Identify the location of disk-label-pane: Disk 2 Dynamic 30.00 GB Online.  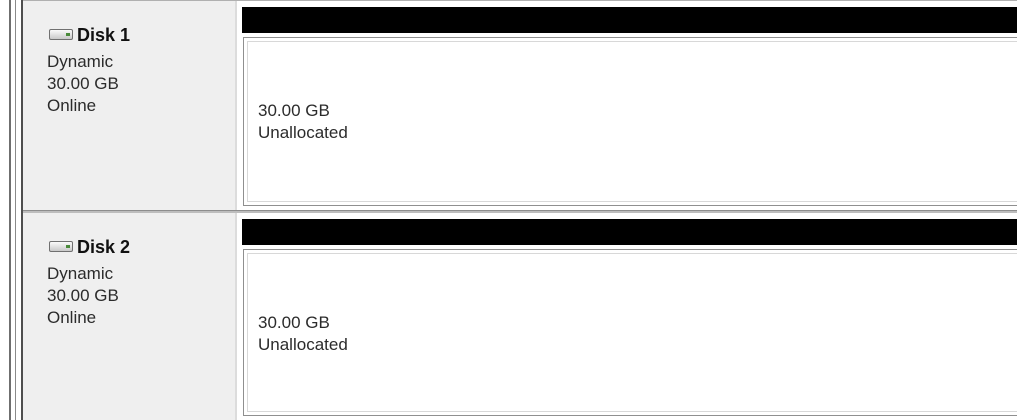
(130, 316).